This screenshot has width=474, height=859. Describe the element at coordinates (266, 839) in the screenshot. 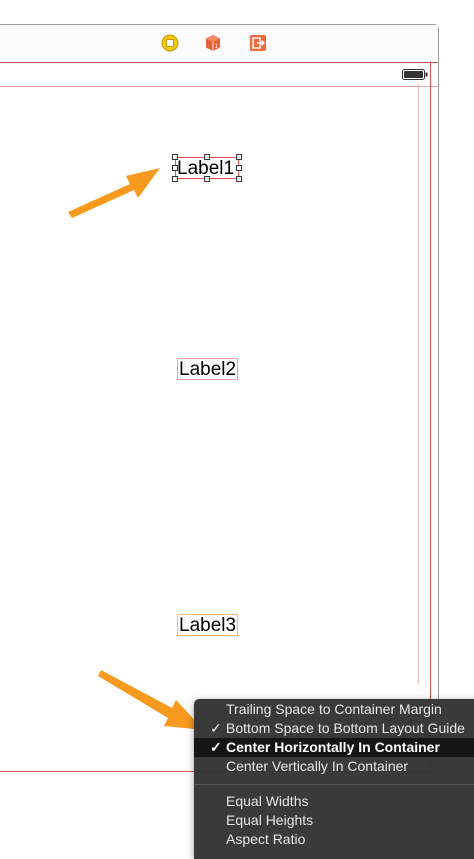

I see `menu-item-label: Aspect Ratio` at that location.